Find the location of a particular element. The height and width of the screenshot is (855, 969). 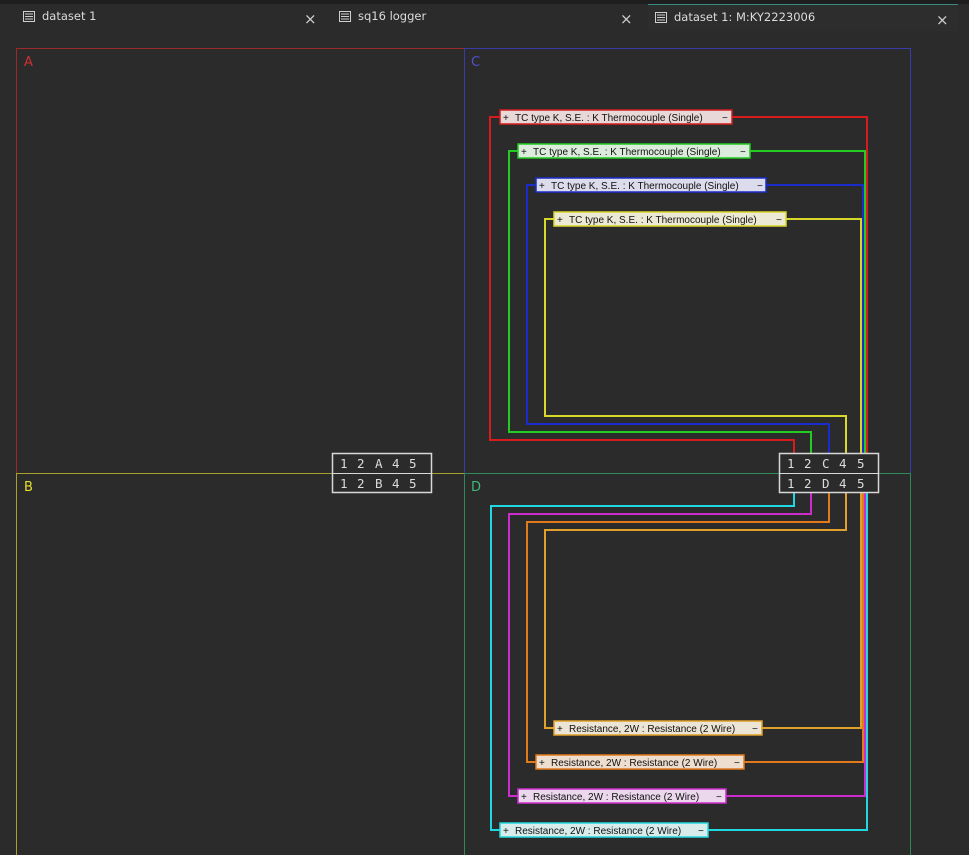

terminal-d-2: 2 is located at coordinates (808, 483).